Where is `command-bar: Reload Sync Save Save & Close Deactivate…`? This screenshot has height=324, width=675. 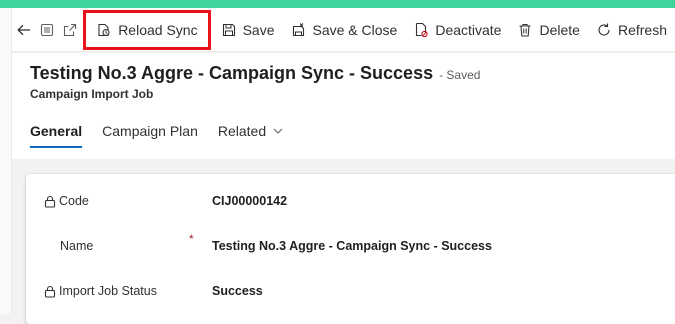 command-bar: Reload Sync Save Save & Close Deactivate… is located at coordinates (343, 30).